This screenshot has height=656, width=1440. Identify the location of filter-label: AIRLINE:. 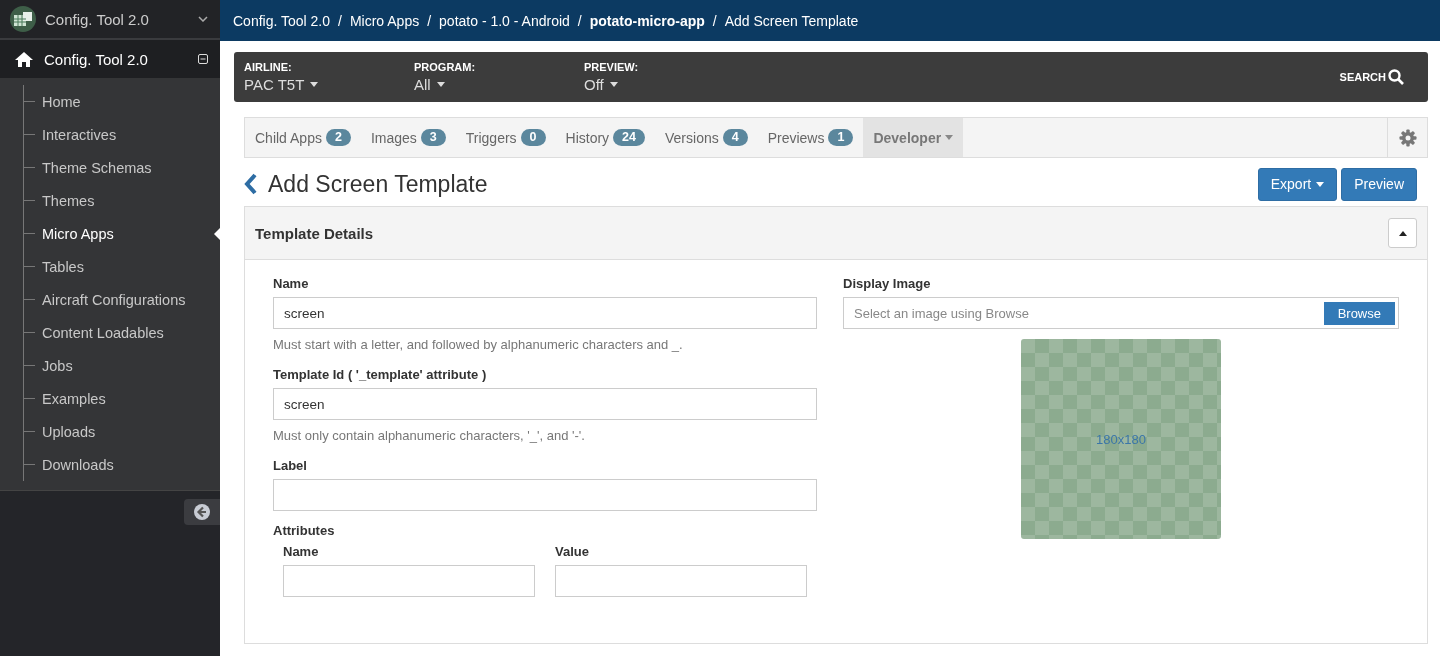
(268, 67).